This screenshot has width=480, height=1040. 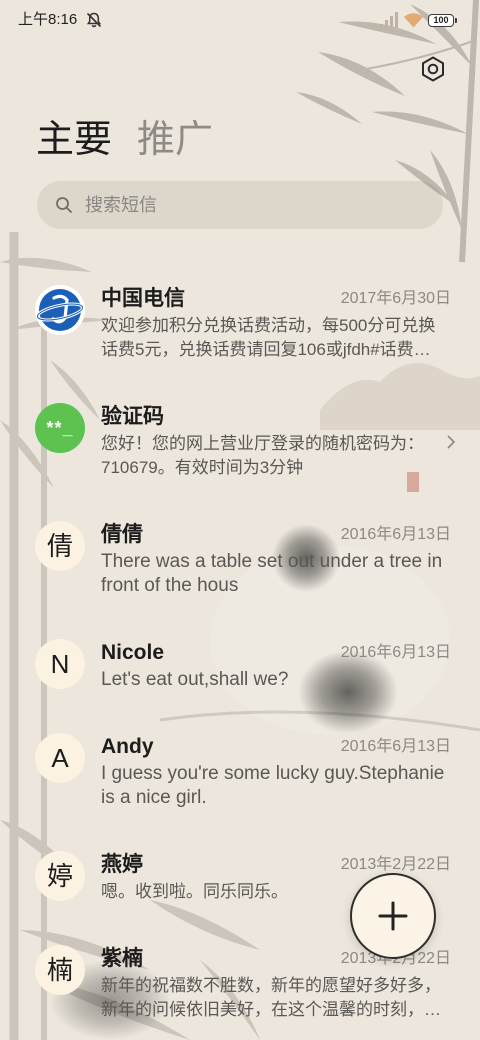 I want to click on chevron-right-icon, so click(x=451, y=442).